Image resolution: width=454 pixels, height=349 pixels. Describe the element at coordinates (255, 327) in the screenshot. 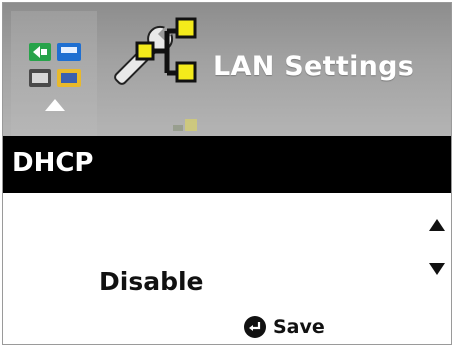

I see `enter-icon` at that location.